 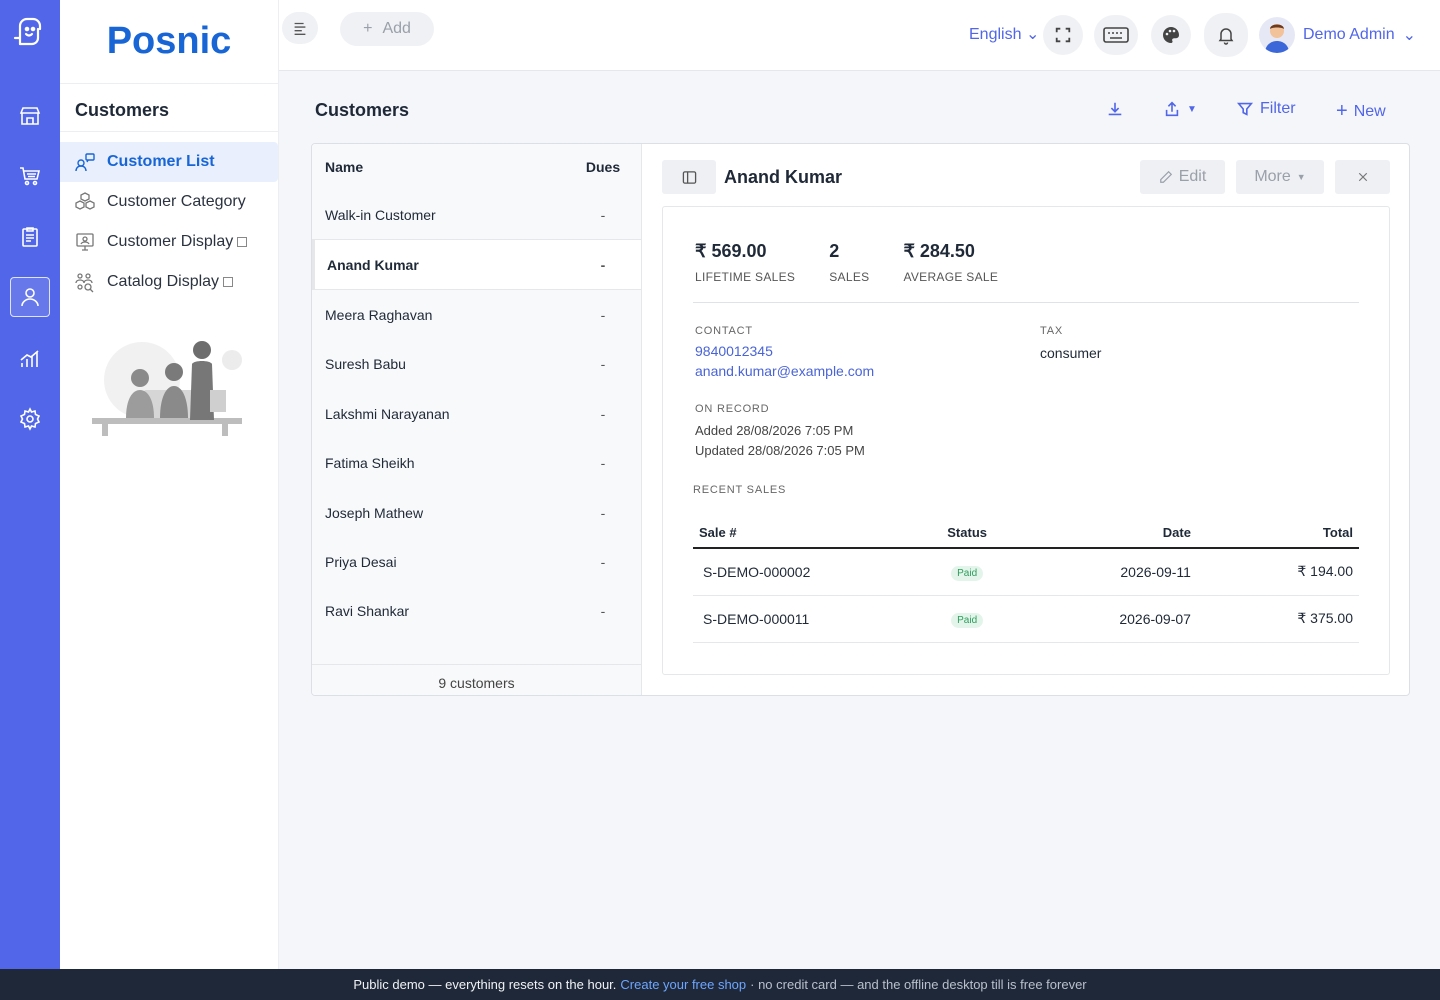 What do you see at coordinates (1294, 572) in the screenshot?
I see `total-cell: ₹ 194.00` at bounding box center [1294, 572].